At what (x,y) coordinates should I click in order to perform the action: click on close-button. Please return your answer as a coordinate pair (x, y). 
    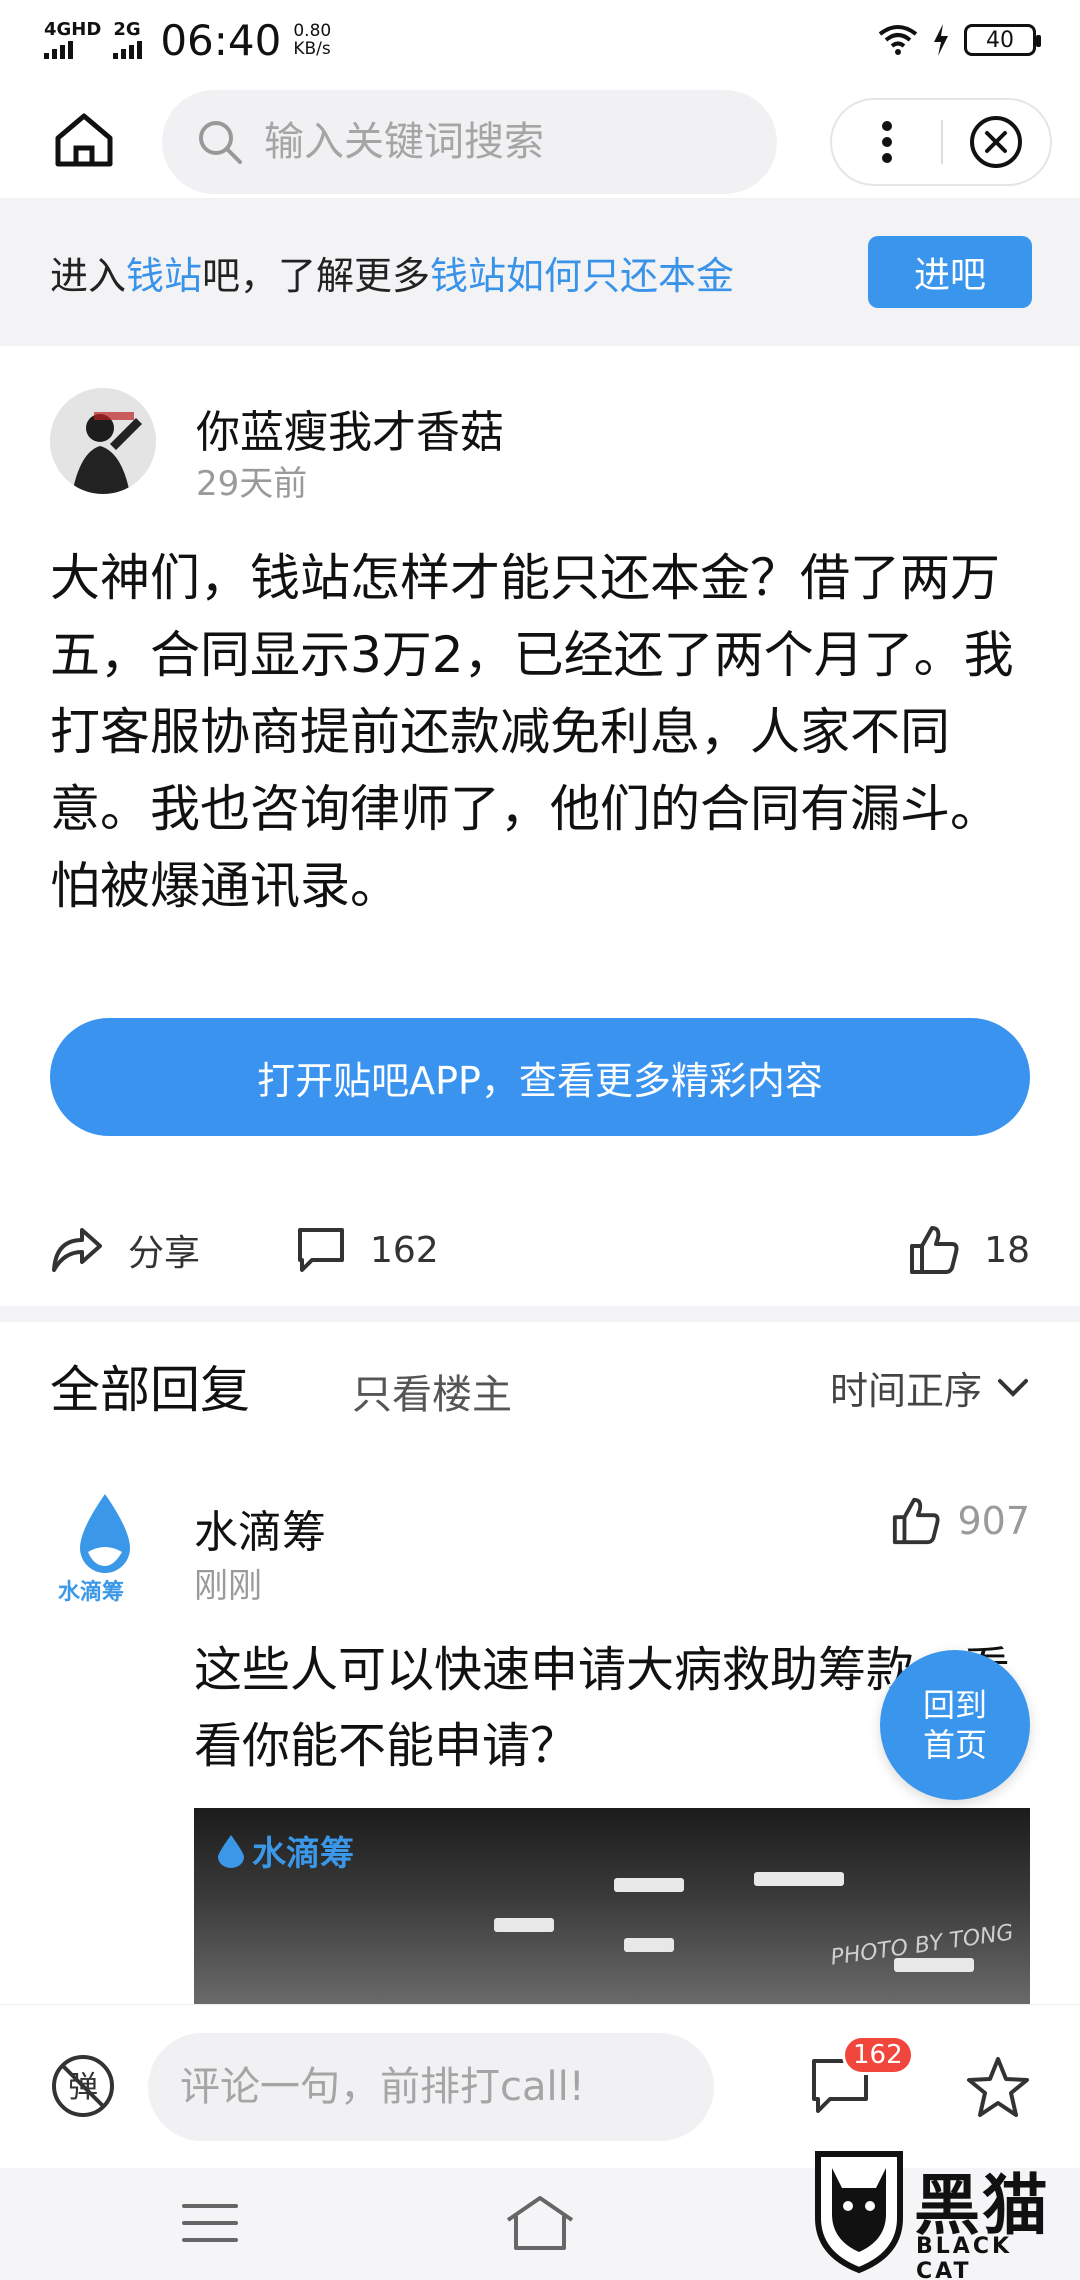
    Looking at the image, I should click on (996, 142).